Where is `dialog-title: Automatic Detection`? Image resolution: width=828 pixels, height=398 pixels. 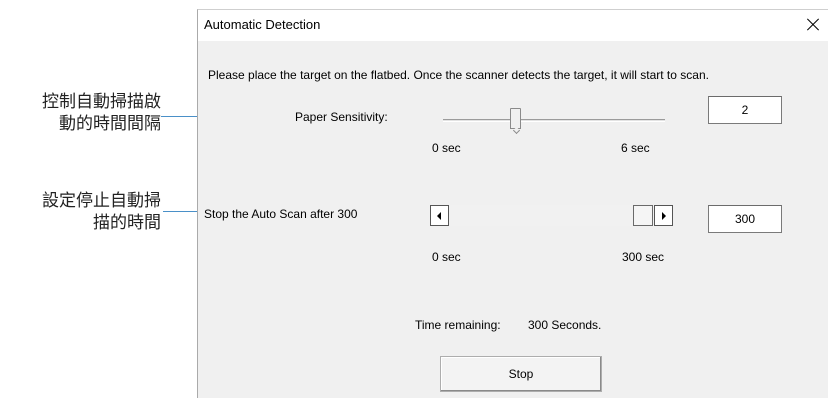
dialog-title: Automatic Detection is located at coordinates (262, 24).